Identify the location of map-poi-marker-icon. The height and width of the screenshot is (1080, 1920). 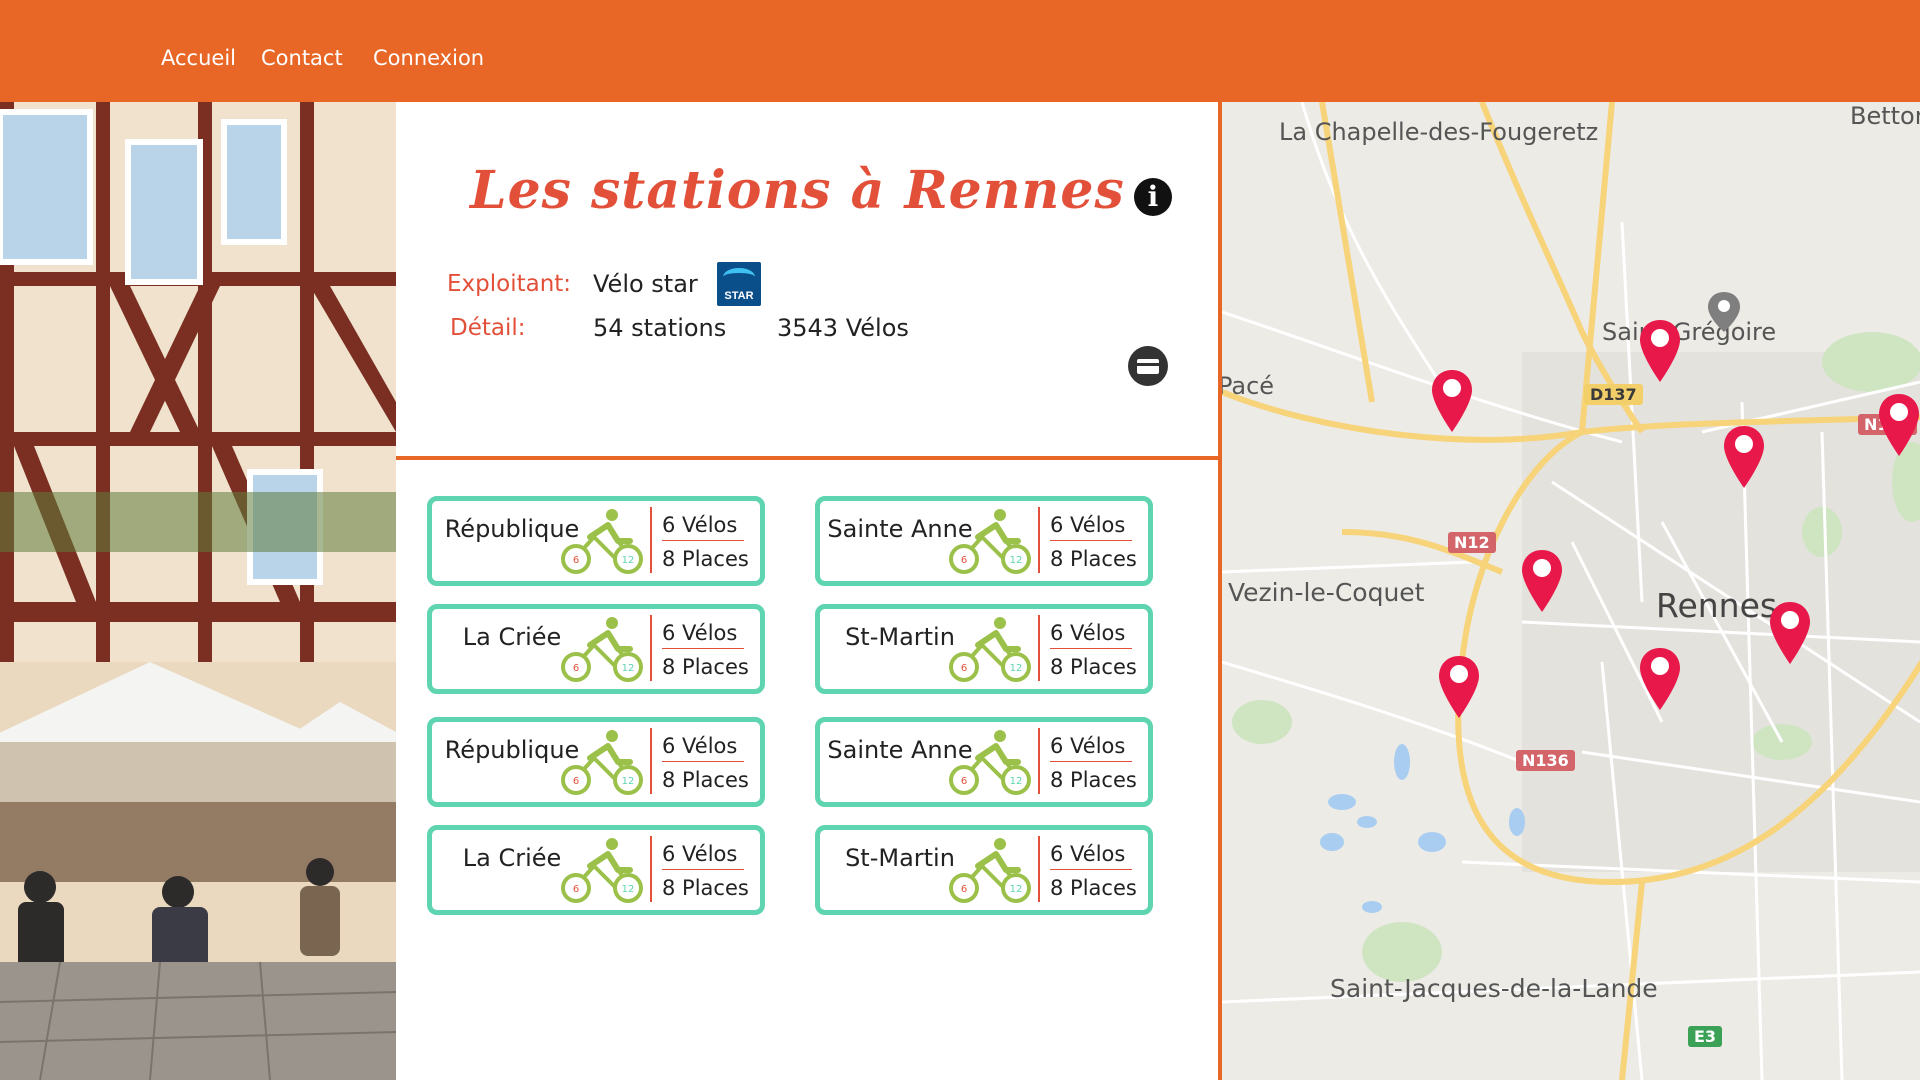
(1724, 312).